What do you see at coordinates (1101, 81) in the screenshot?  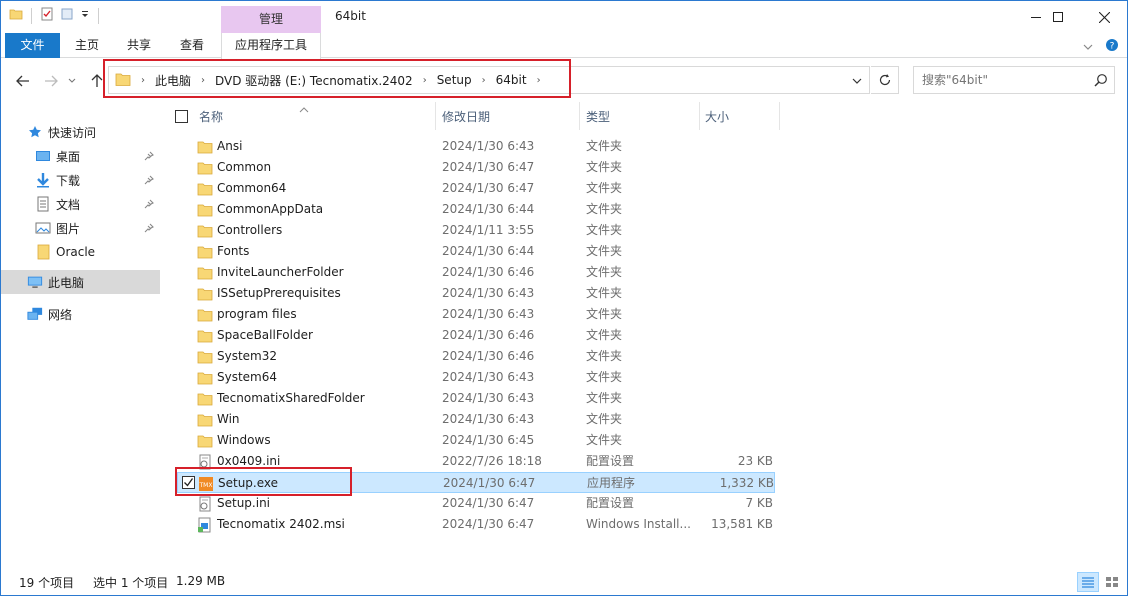 I see `search-icon` at bounding box center [1101, 81].